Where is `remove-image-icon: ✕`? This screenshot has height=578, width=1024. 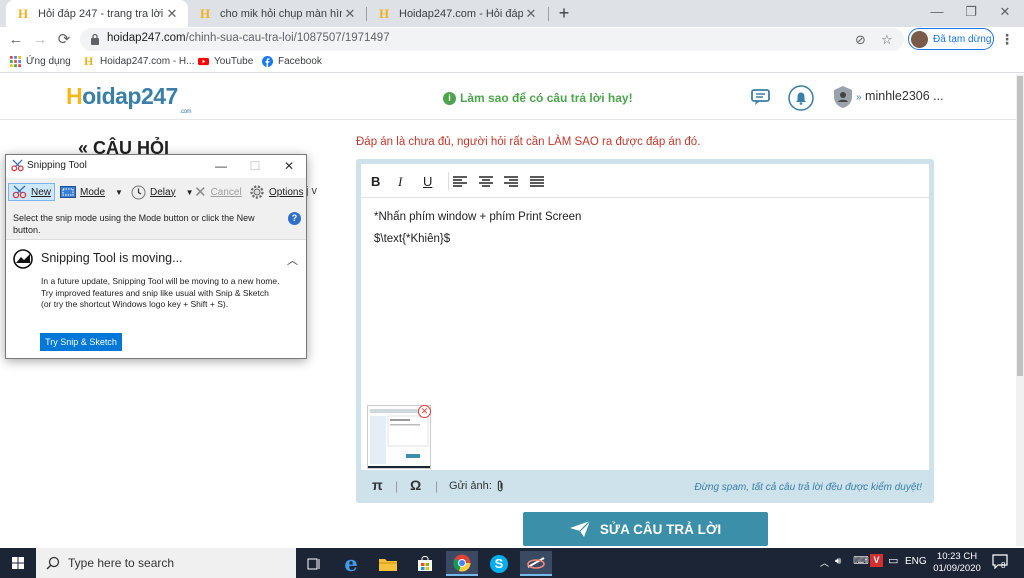 remove-image-icon: ✕ is located at coordinates (424, 411).